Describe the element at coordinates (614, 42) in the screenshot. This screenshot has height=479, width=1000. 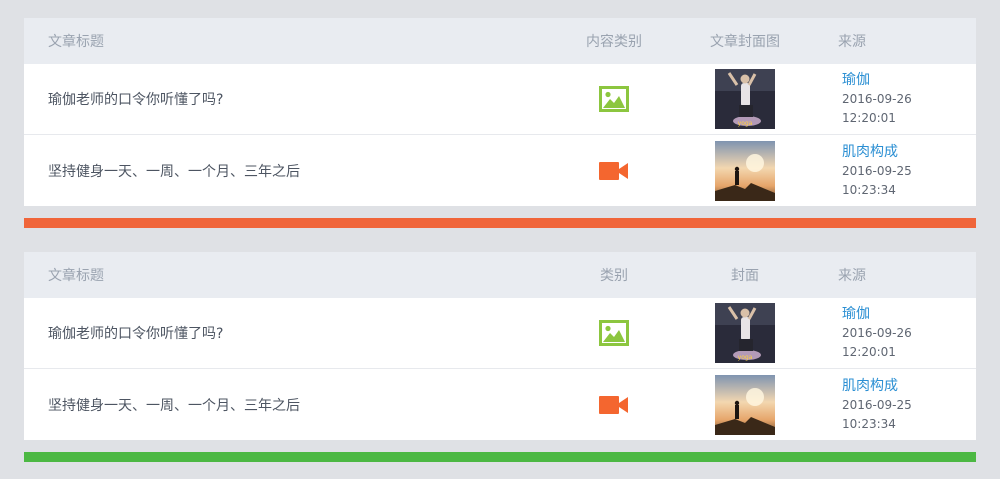
I see `header-type: 内容类别` at that location.